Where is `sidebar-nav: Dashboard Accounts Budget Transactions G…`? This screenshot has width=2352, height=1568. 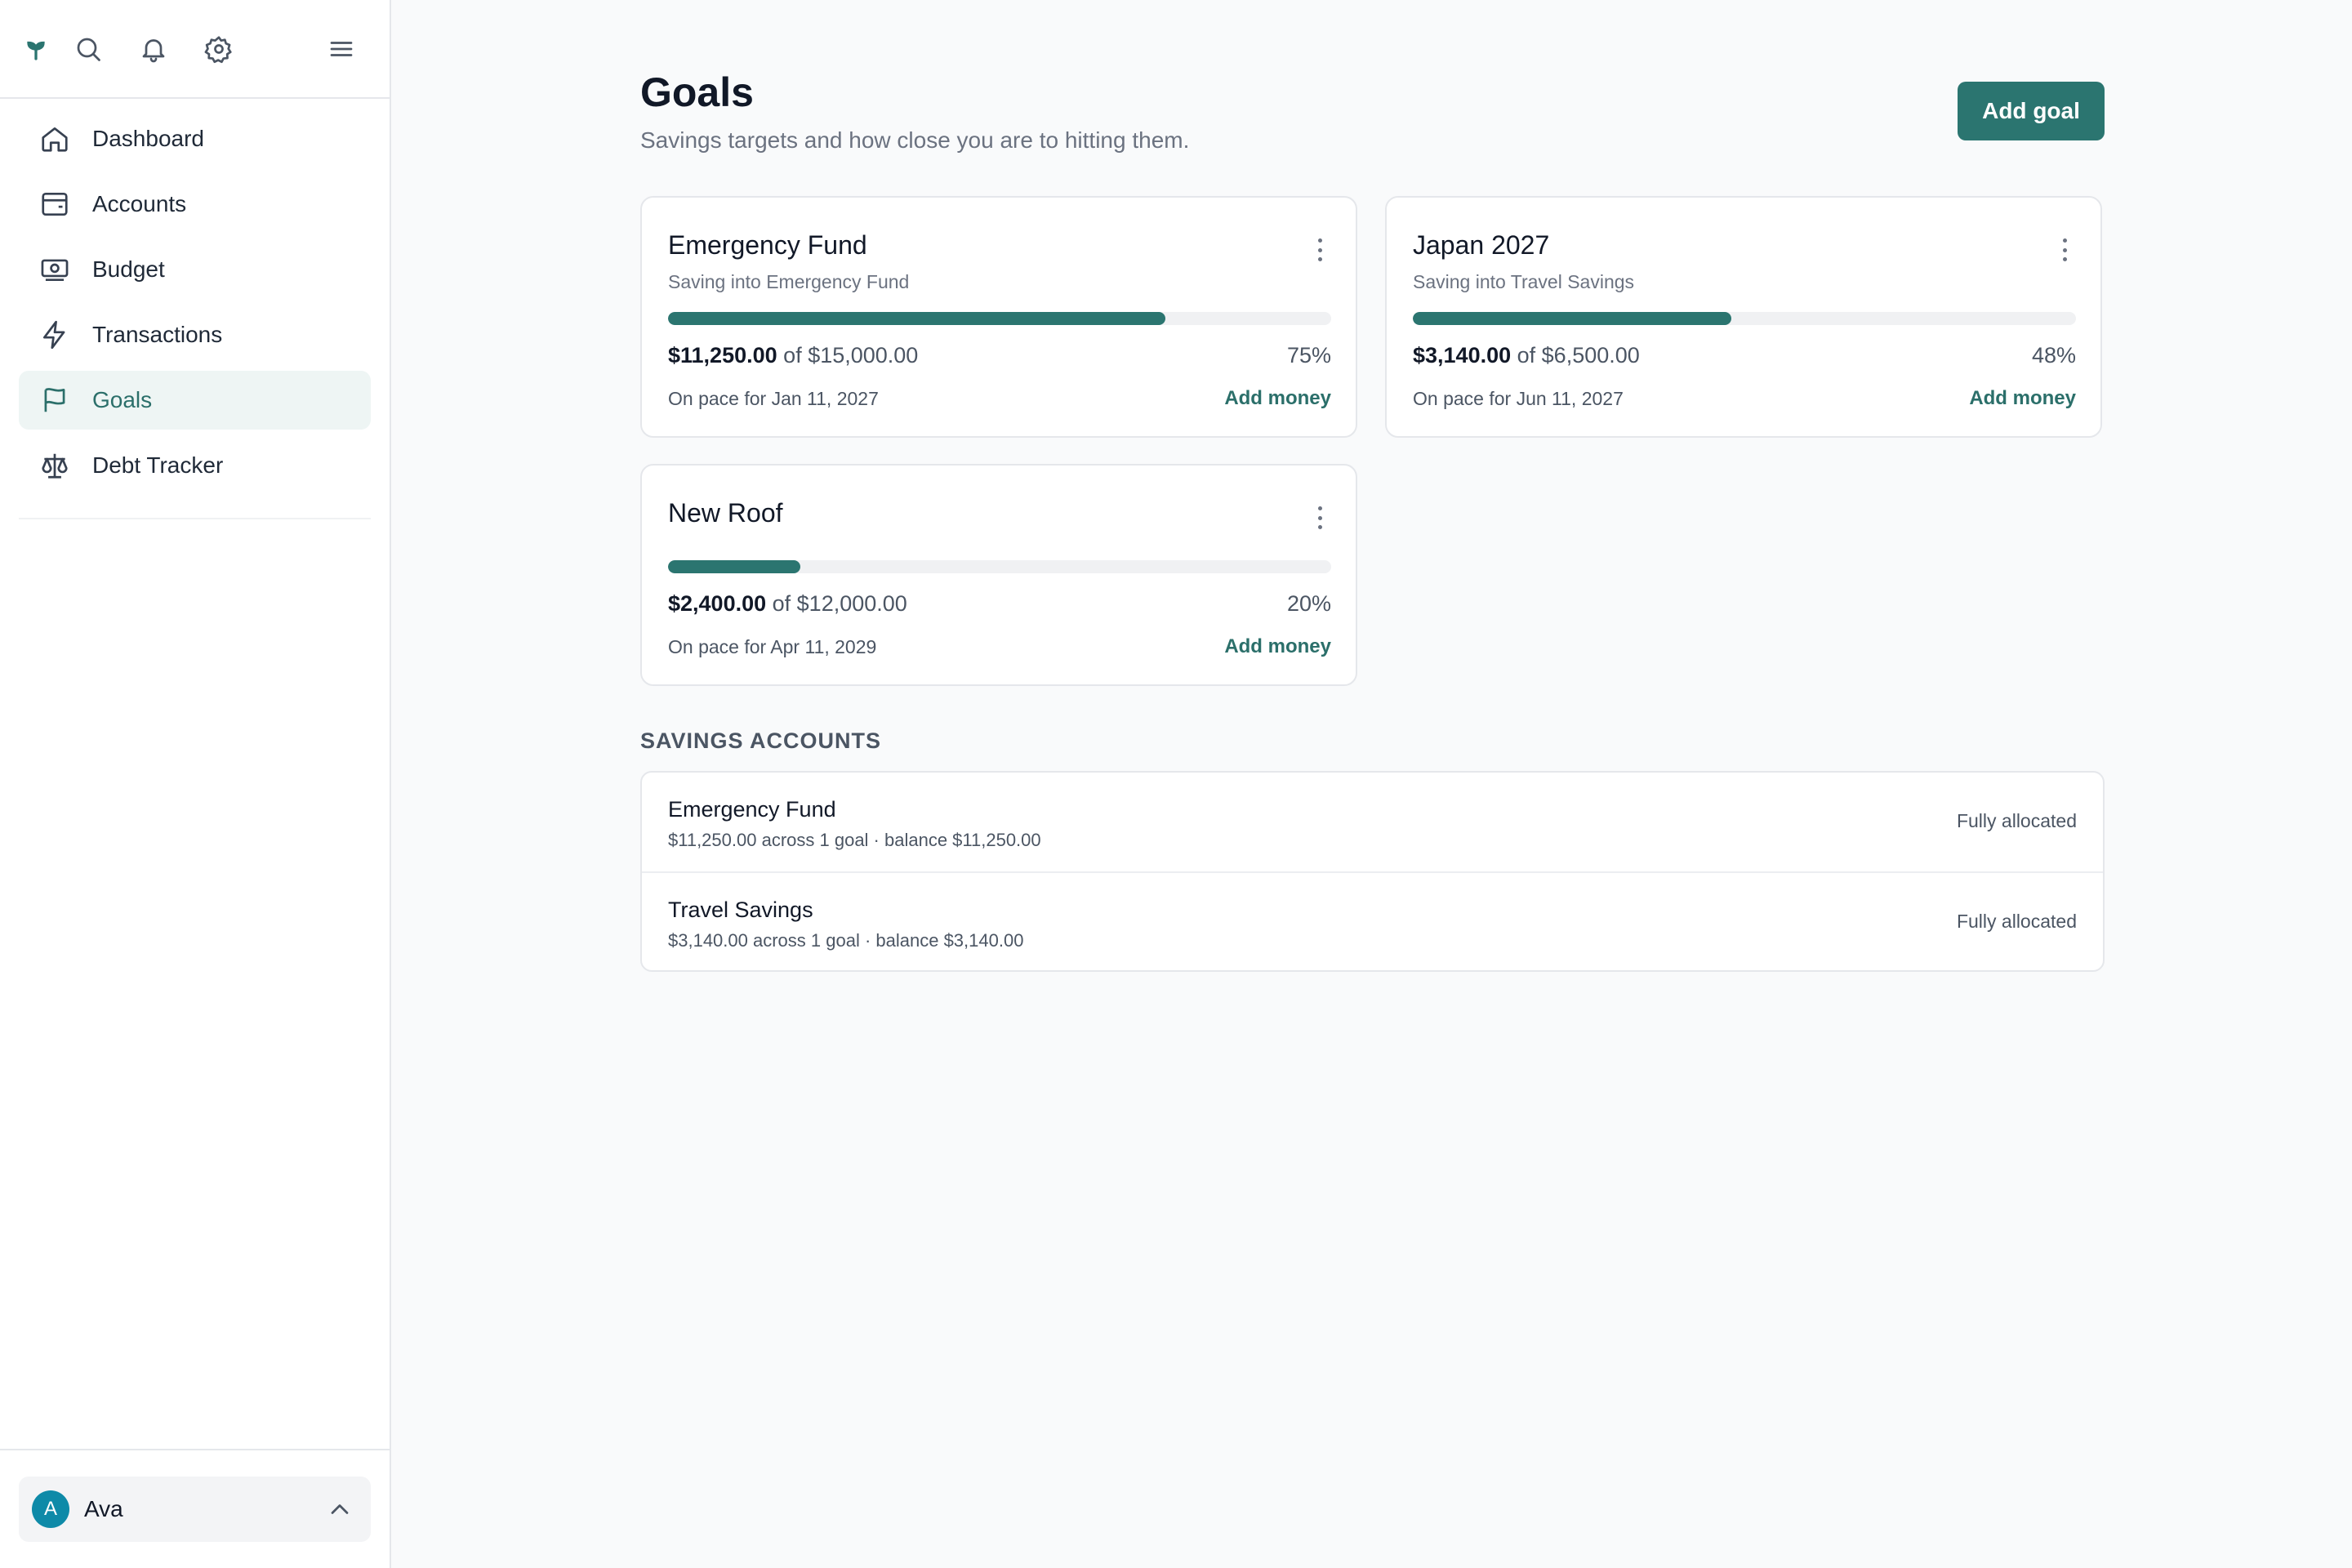
sidebar-nav: Dashboard Accounts Budget Transactions G… is located at coordinates (195, 305).